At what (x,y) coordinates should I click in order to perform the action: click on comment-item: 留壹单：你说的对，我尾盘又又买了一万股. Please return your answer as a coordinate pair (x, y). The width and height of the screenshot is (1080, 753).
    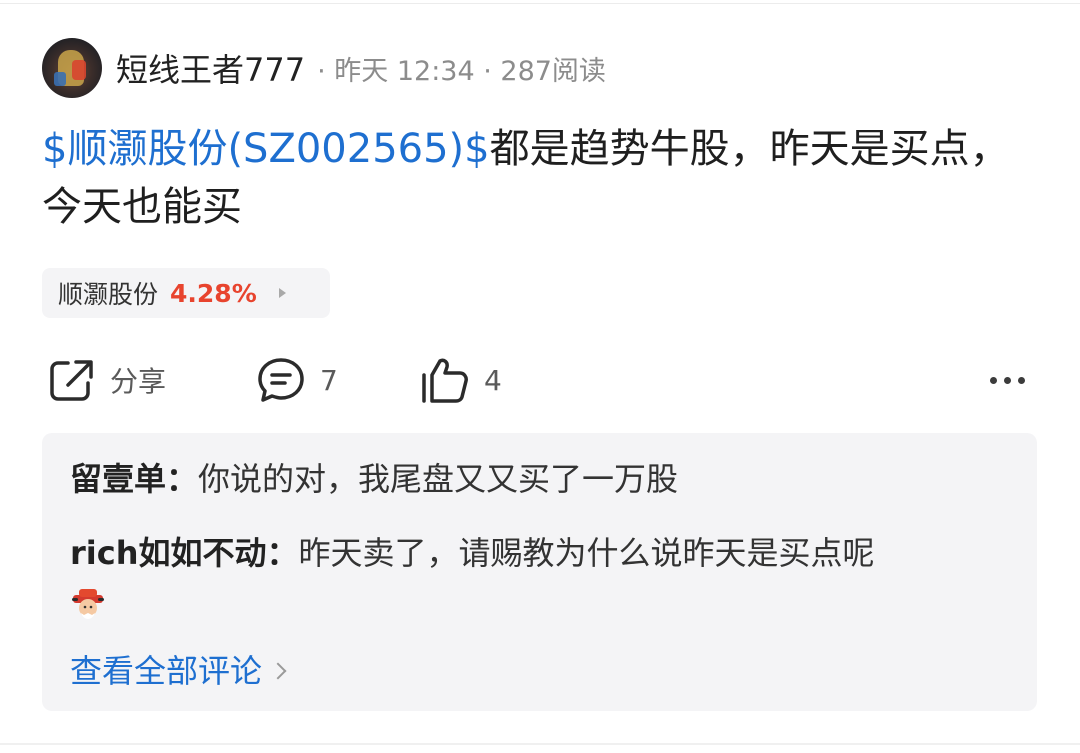
    Looking at the image, I should click on (540, 479).